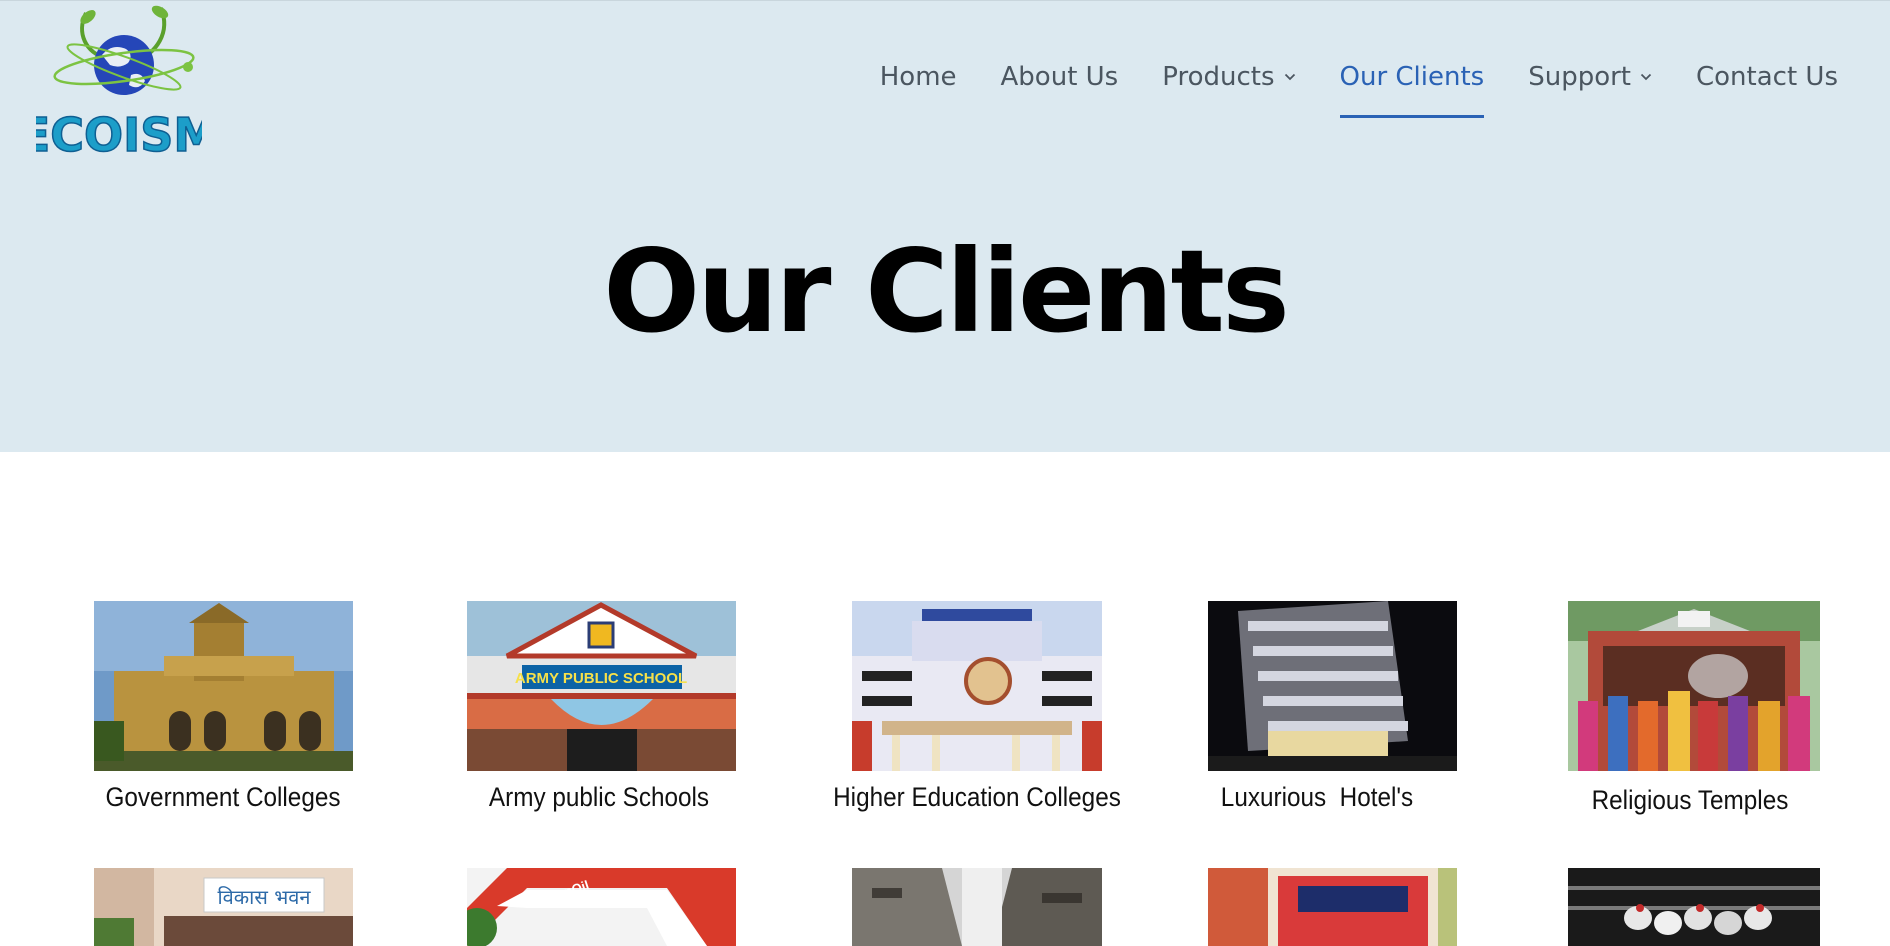 This screenshot has height=946, width=1890. I want to click on religious-temples-photo, so click(1694, 686).